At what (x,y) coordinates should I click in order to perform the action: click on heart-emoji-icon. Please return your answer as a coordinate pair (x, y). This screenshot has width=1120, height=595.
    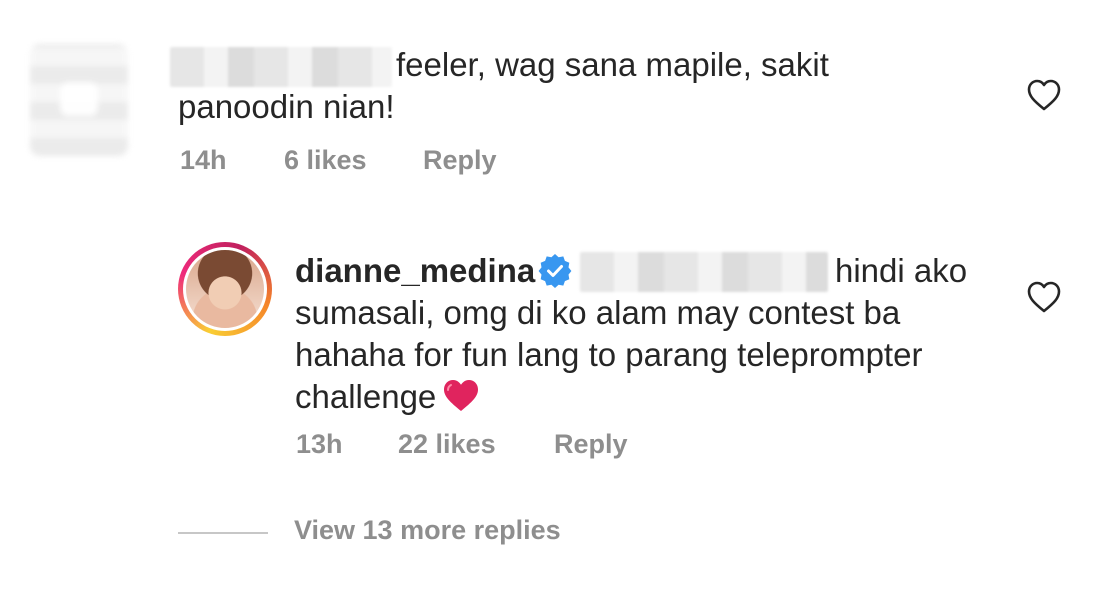
    Looking at the image, I should click on (461, 396).